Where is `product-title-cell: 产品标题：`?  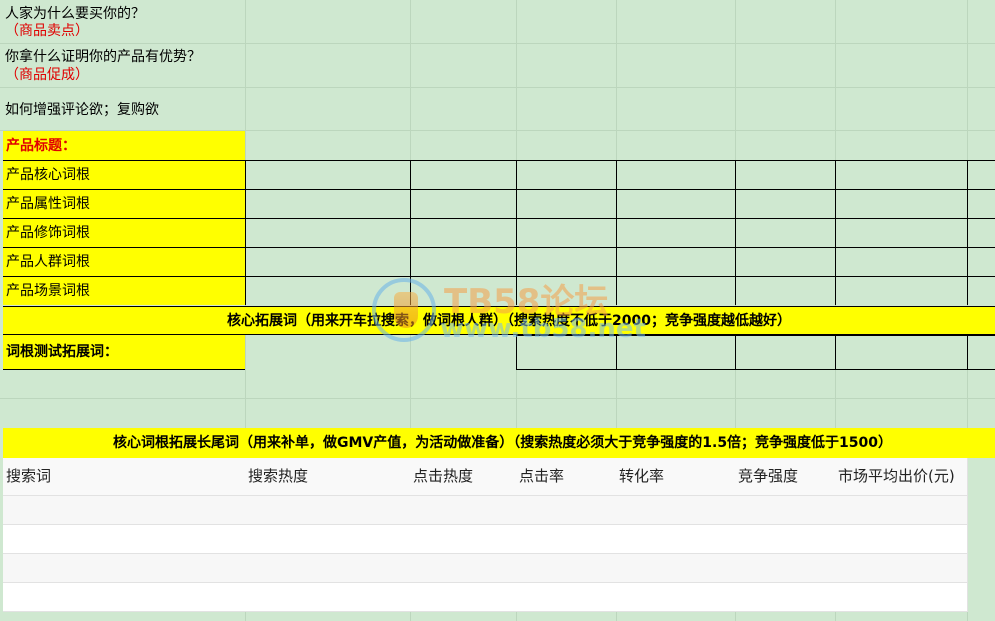 product-title-cell: 产品标题： is located at coordinates (124, 145).